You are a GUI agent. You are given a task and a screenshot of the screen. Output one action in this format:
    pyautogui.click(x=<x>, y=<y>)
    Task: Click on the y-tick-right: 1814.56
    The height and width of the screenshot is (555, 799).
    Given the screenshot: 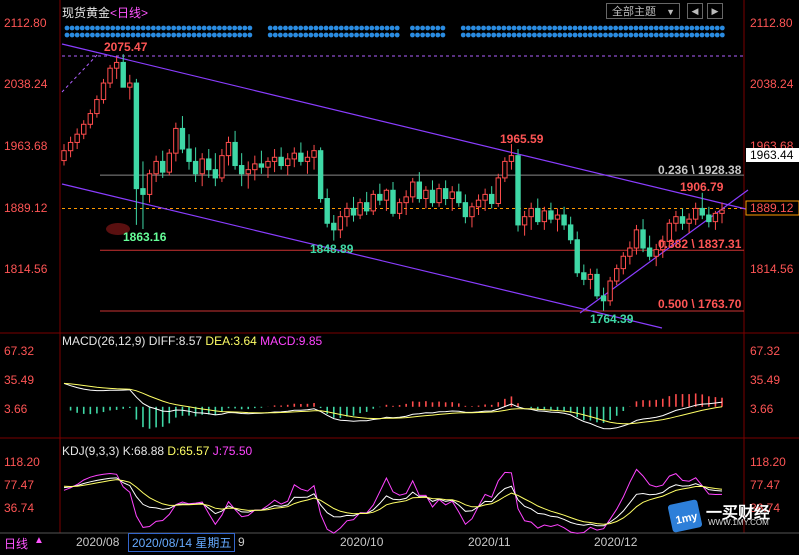 What is the action you would take?
    pyautogui.click(x=772, y=269)
    